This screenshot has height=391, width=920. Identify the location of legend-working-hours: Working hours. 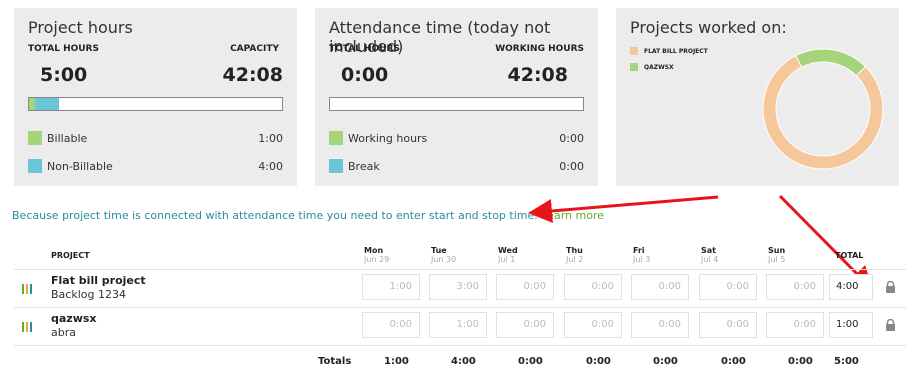
(378, 138).